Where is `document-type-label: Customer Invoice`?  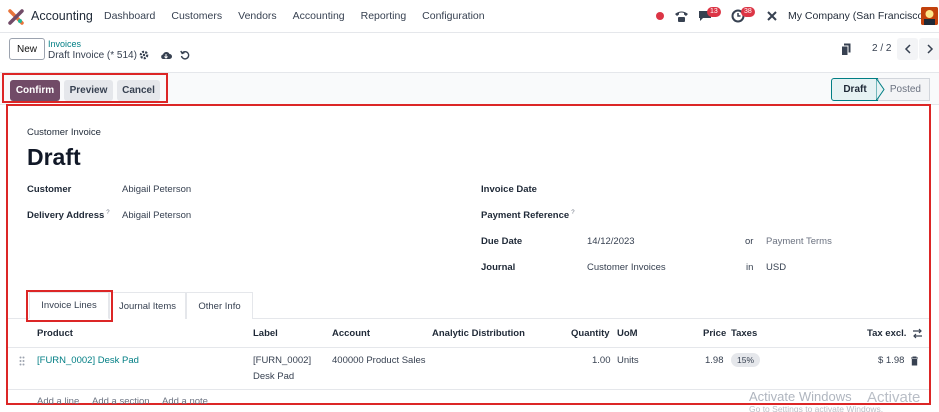
document-type-label: Customer Invoice is located at coordinates (64, 132).